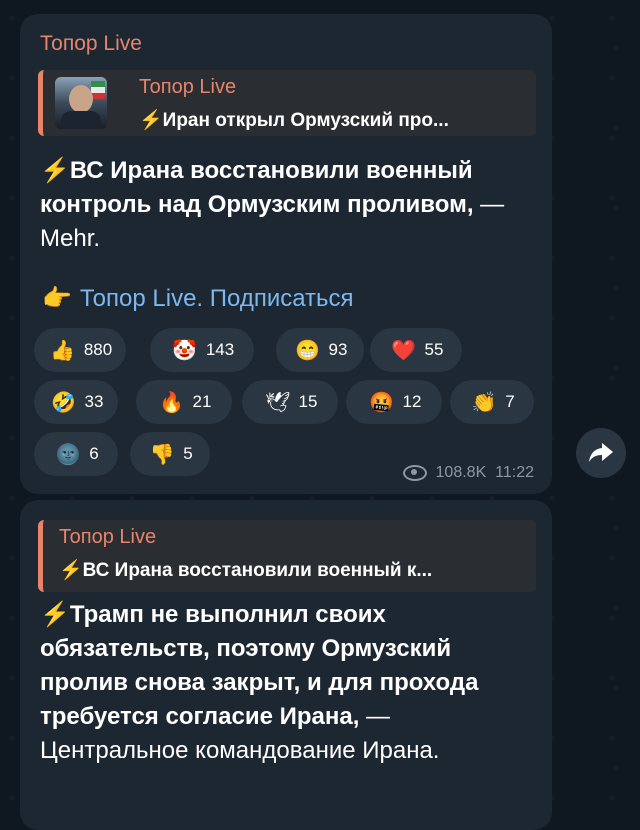 The height and width of the screenshot is (830, 640). I want to click on reaction-thumbs-down: 👎 5, so click(170, 454).